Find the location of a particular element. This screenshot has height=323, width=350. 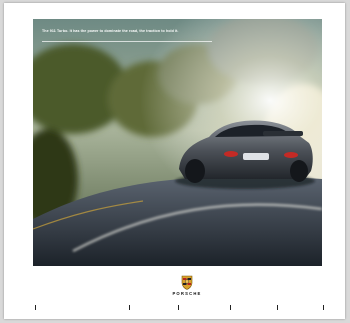

porsche-crest-icon is located at coordinates (187, 282).